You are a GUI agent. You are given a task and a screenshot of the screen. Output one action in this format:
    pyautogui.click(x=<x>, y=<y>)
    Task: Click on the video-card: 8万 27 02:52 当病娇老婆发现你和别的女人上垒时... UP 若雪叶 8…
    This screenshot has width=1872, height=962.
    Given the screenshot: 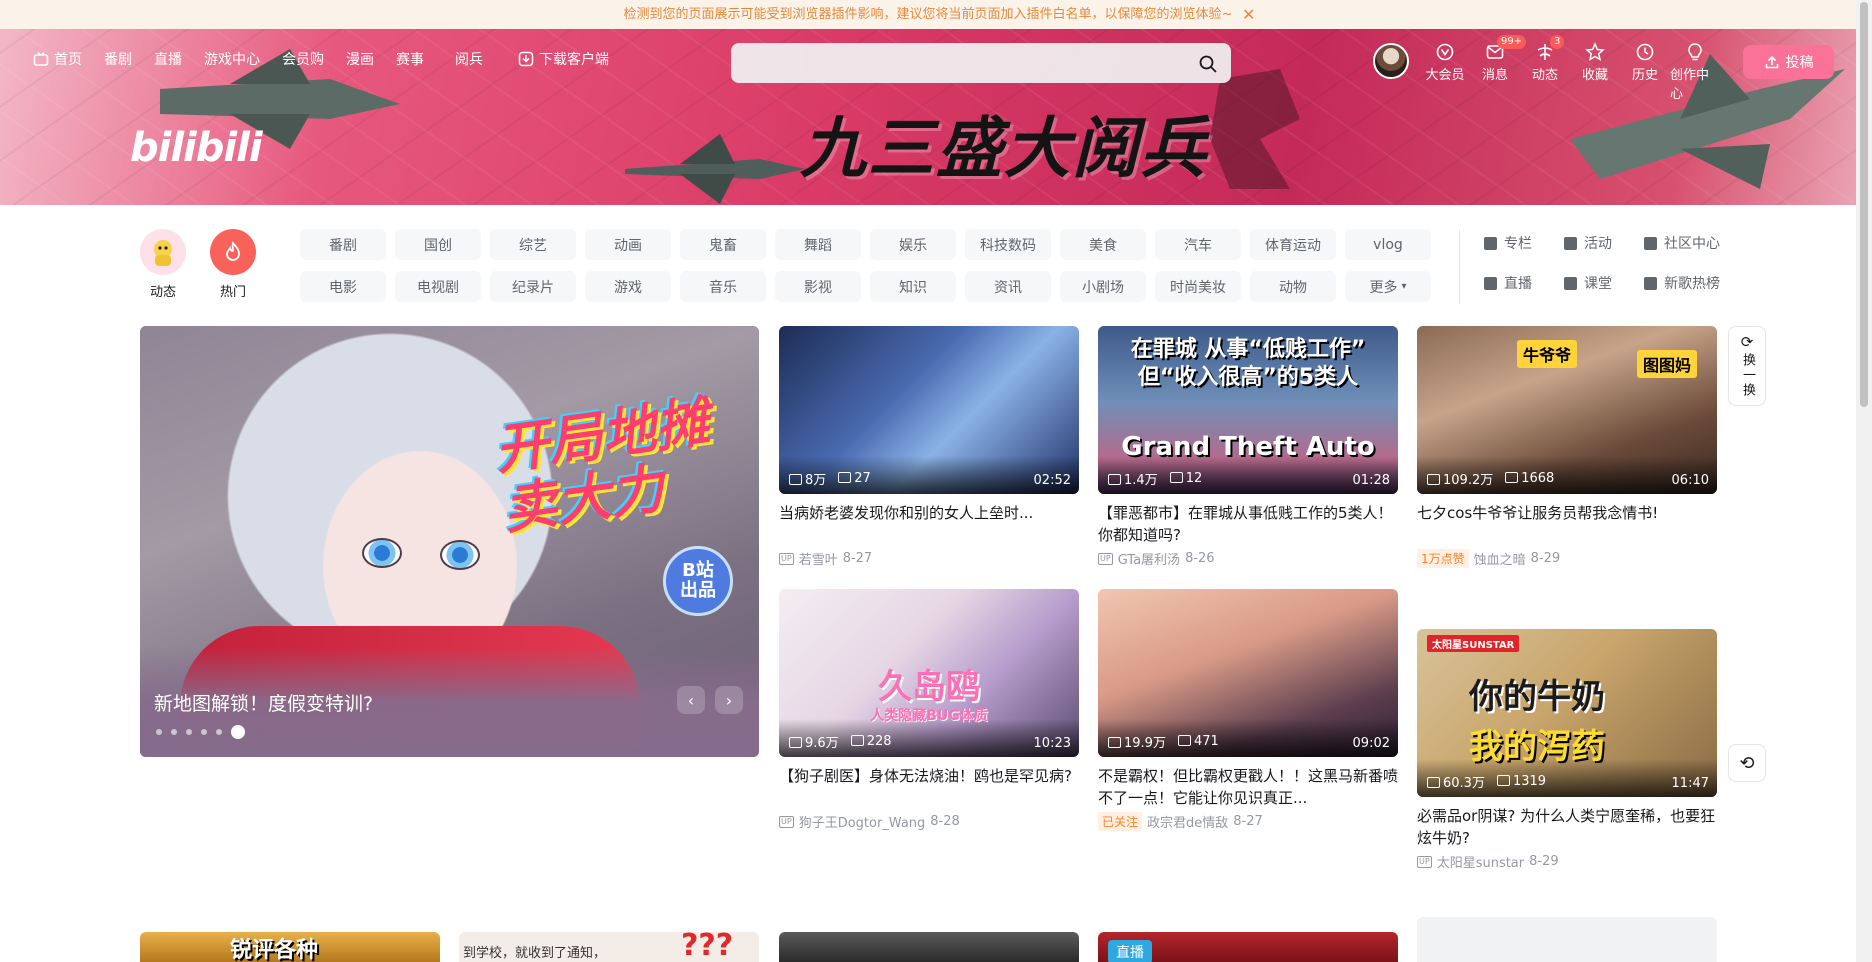 What is the action you would take?
    pyautogui.click(x=929, y=447)
    